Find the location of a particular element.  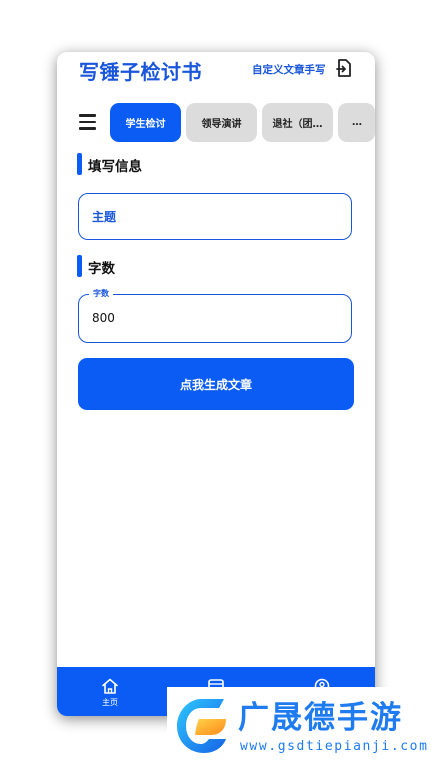

nav-home: 主页 is located at coordinates (110, 691).